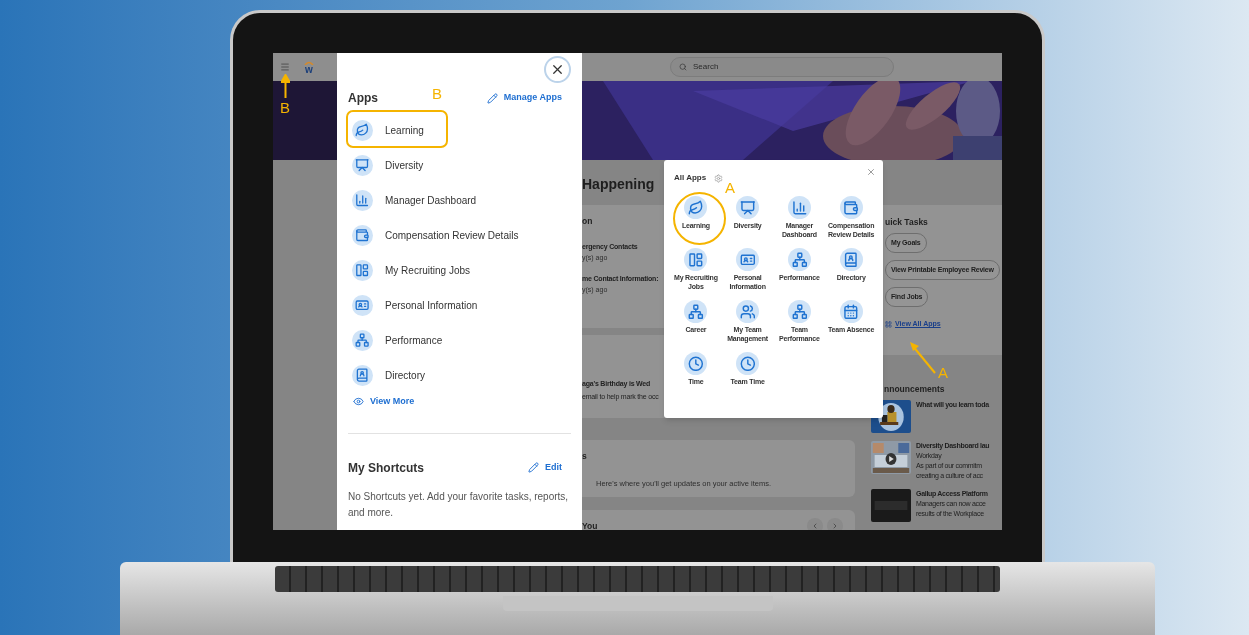  What do you see at coordinates (285, 67) in the screenshot?
I see `menu-icon` at bounding box center [285, 67].